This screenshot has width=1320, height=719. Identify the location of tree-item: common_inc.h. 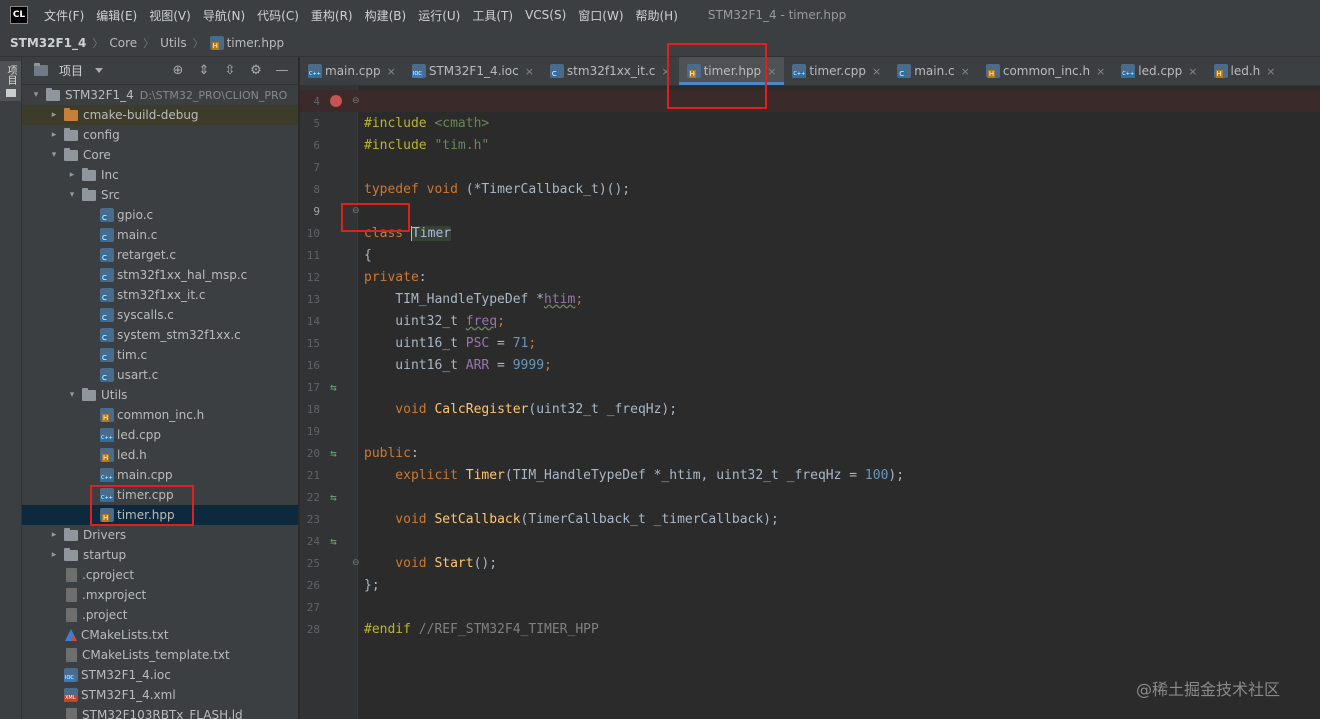
(160, 415).